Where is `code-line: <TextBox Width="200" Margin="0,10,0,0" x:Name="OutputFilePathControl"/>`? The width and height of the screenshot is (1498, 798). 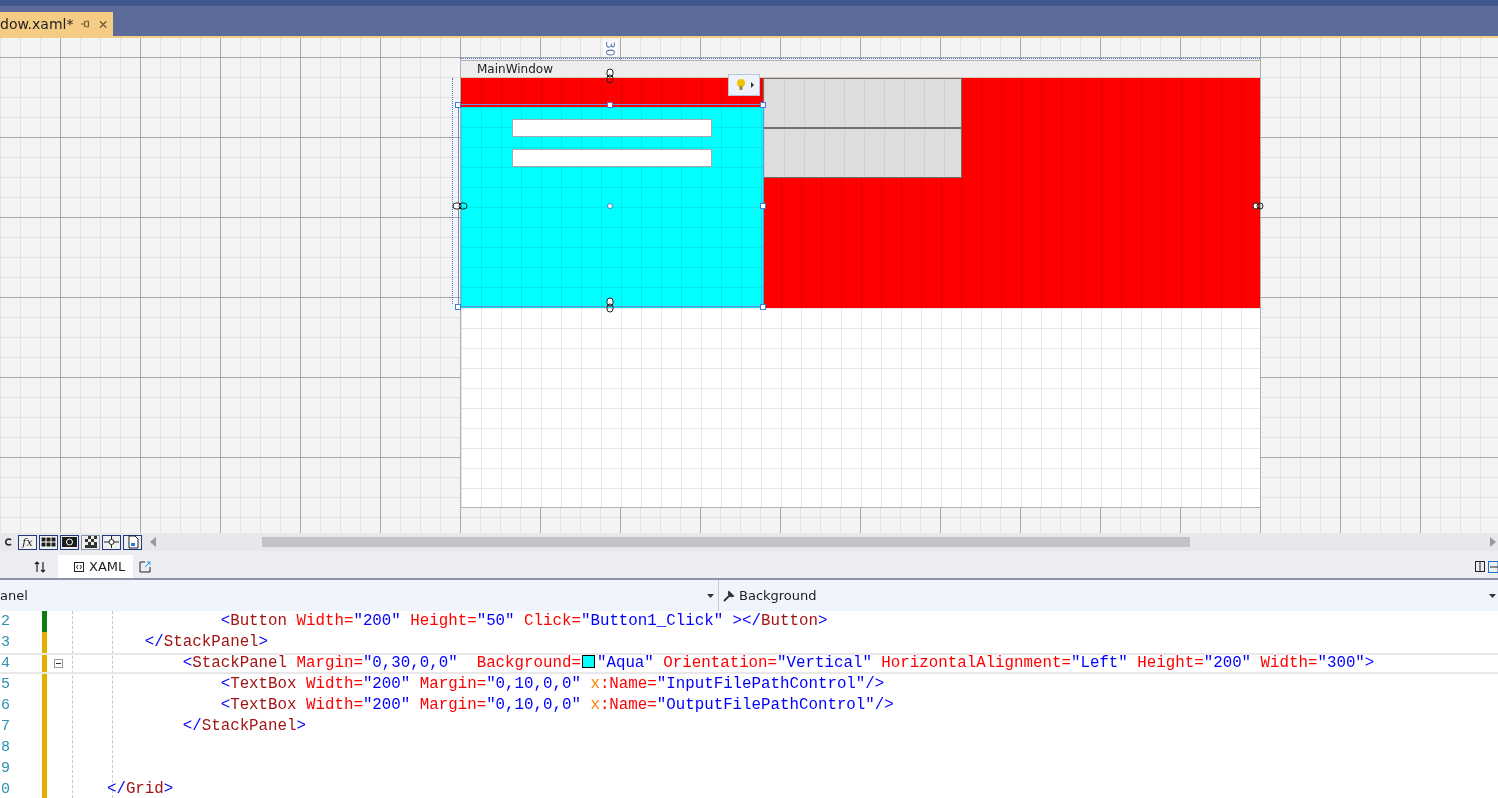
code-line: <TextBox Width="200" Margin="0,10,0,0" x:Name="OutputFilePathControl"/> is located at coordinates (556, 705).